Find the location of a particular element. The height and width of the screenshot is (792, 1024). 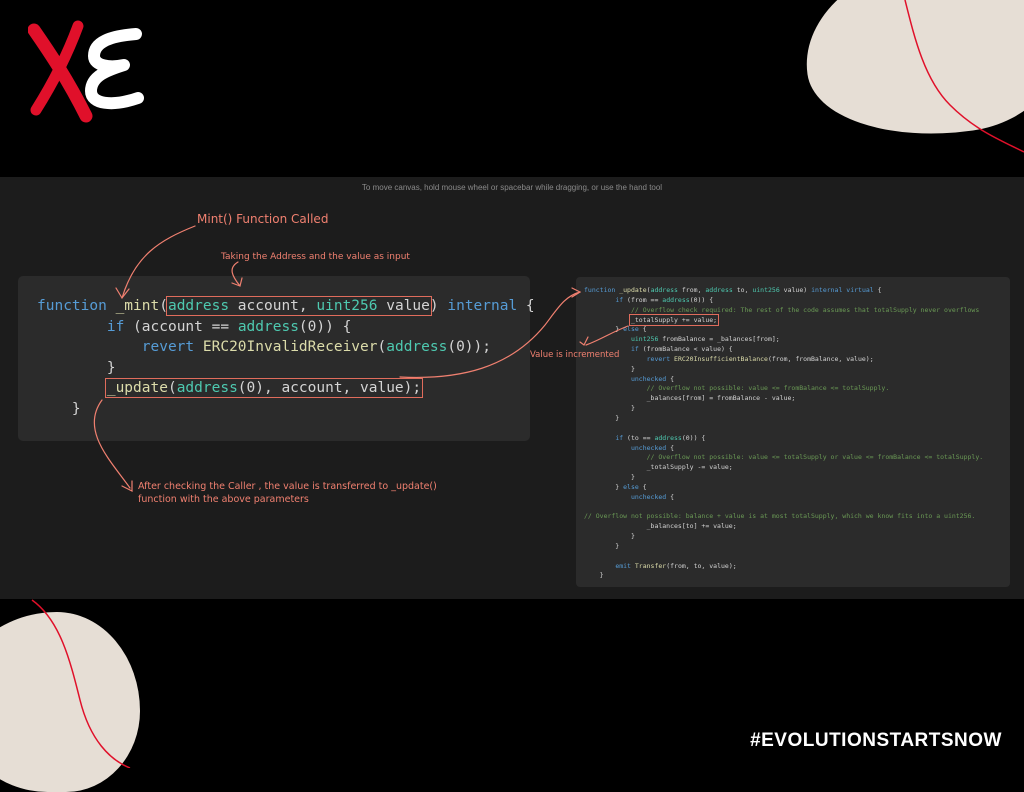

annotation-mint-called: Mint() Function Called is located at coordinates (263, 219).